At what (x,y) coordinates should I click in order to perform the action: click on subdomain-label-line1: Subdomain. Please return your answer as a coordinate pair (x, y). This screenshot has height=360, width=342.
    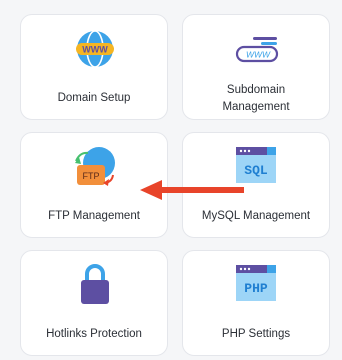
    Looking at the image, I should click on (256, 90).